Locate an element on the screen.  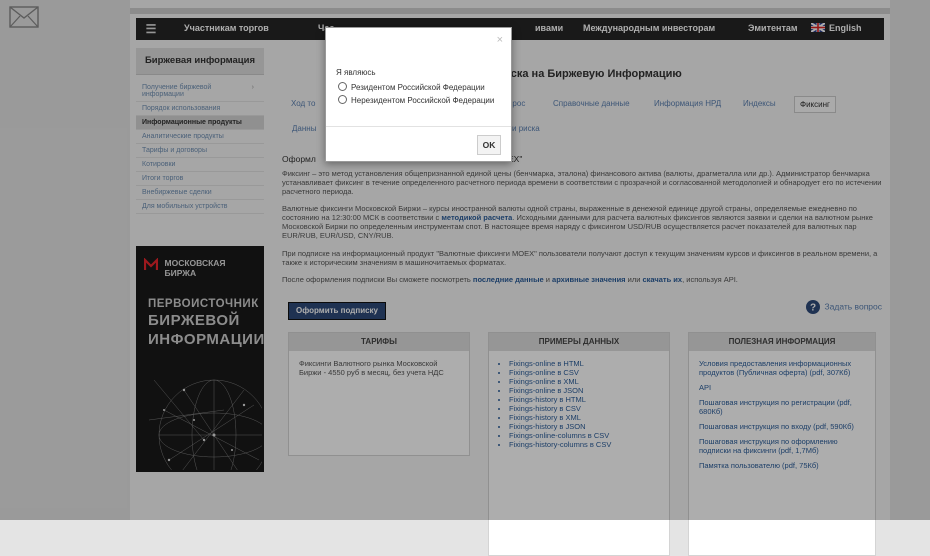
nonresident-radio is located at coordinates (342, 99).